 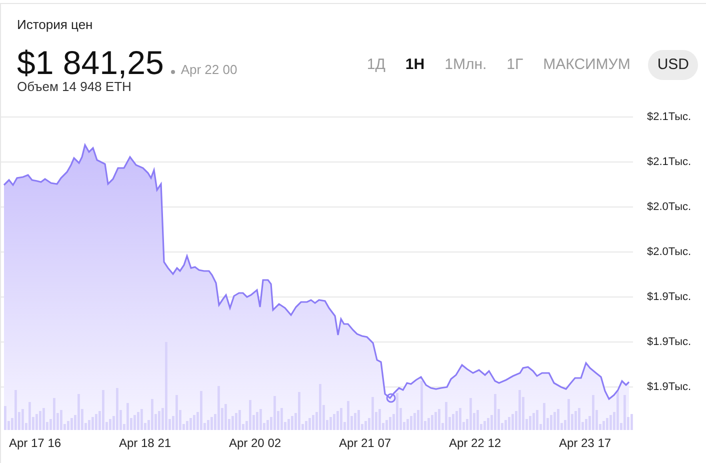 What do you see at coordinates (255, 443) in the screenshot?
I see `x-axis-label: Apr 20 02` at bounding box center [255, 443].